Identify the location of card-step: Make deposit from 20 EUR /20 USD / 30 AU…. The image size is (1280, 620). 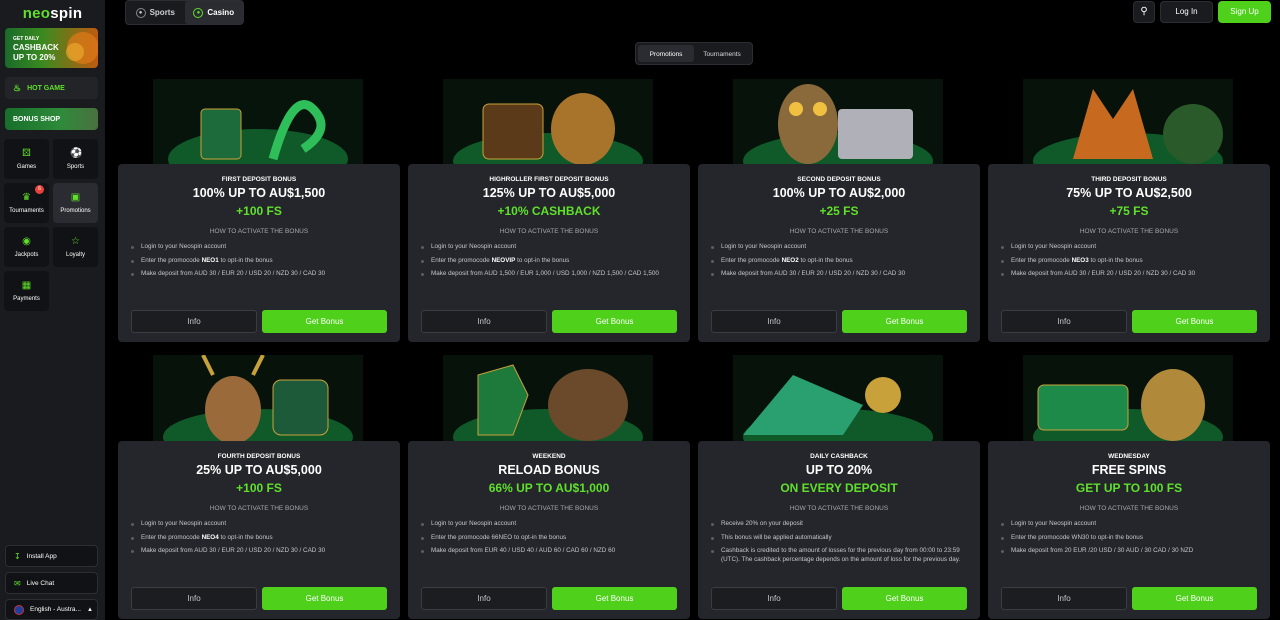
(1130, 551).